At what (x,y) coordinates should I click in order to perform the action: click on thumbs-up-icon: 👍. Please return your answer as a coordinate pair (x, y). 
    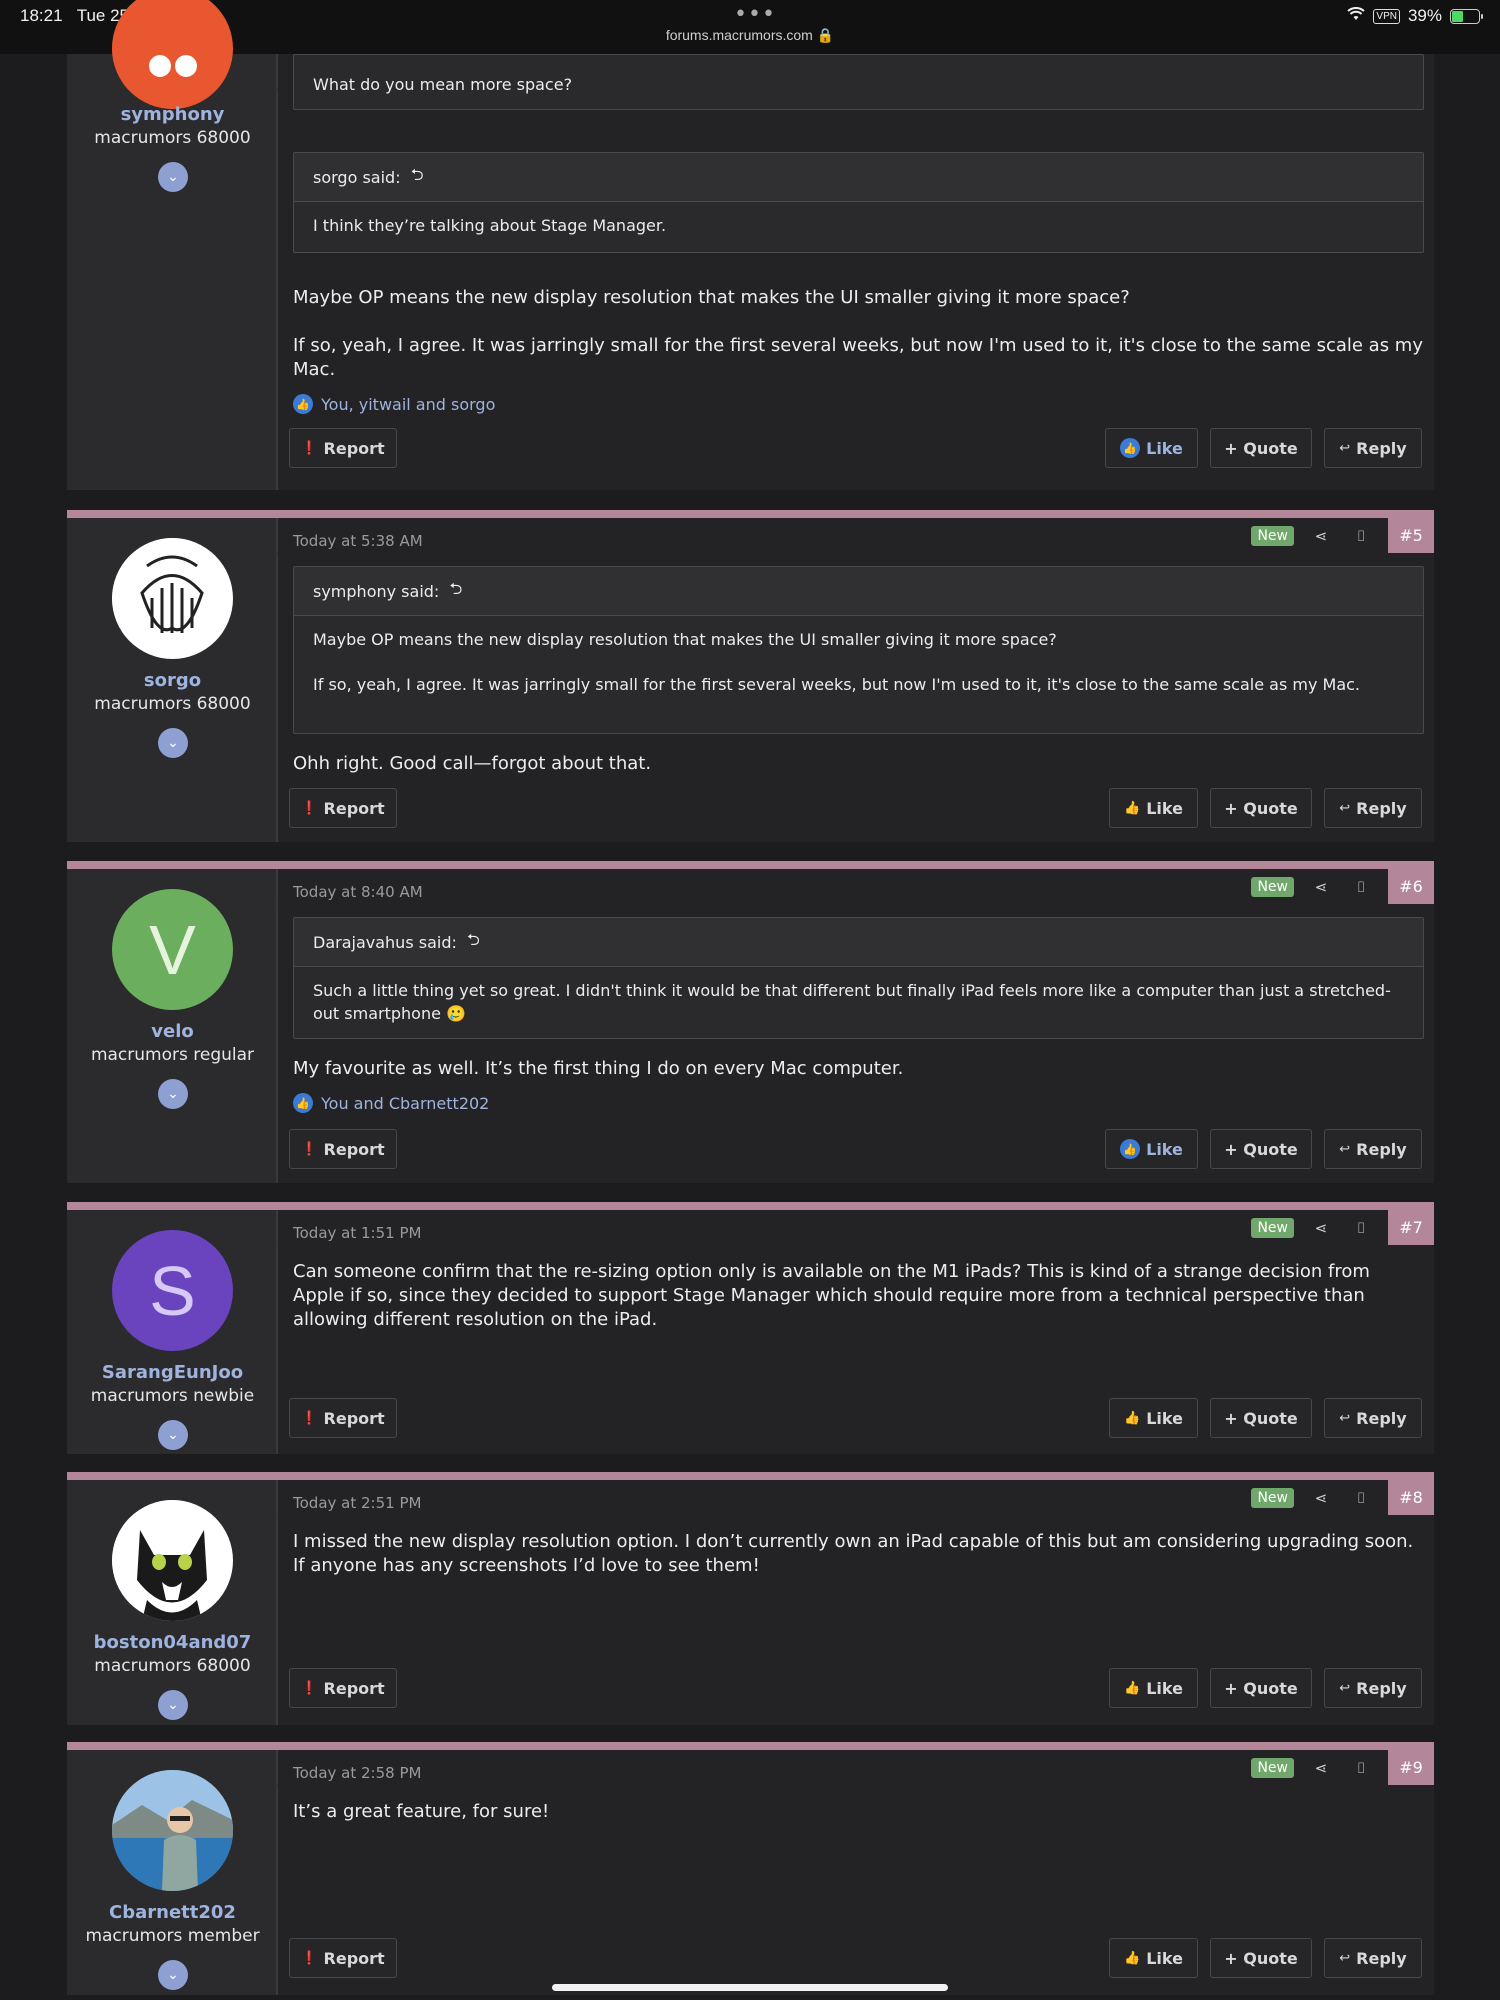
    Looking at the image, I should click on (303, 404).